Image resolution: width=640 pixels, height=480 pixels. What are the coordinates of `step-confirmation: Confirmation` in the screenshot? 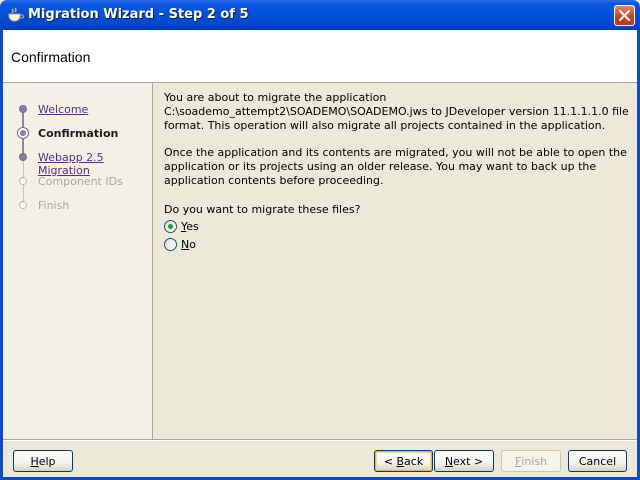 It's located at (78, 133).